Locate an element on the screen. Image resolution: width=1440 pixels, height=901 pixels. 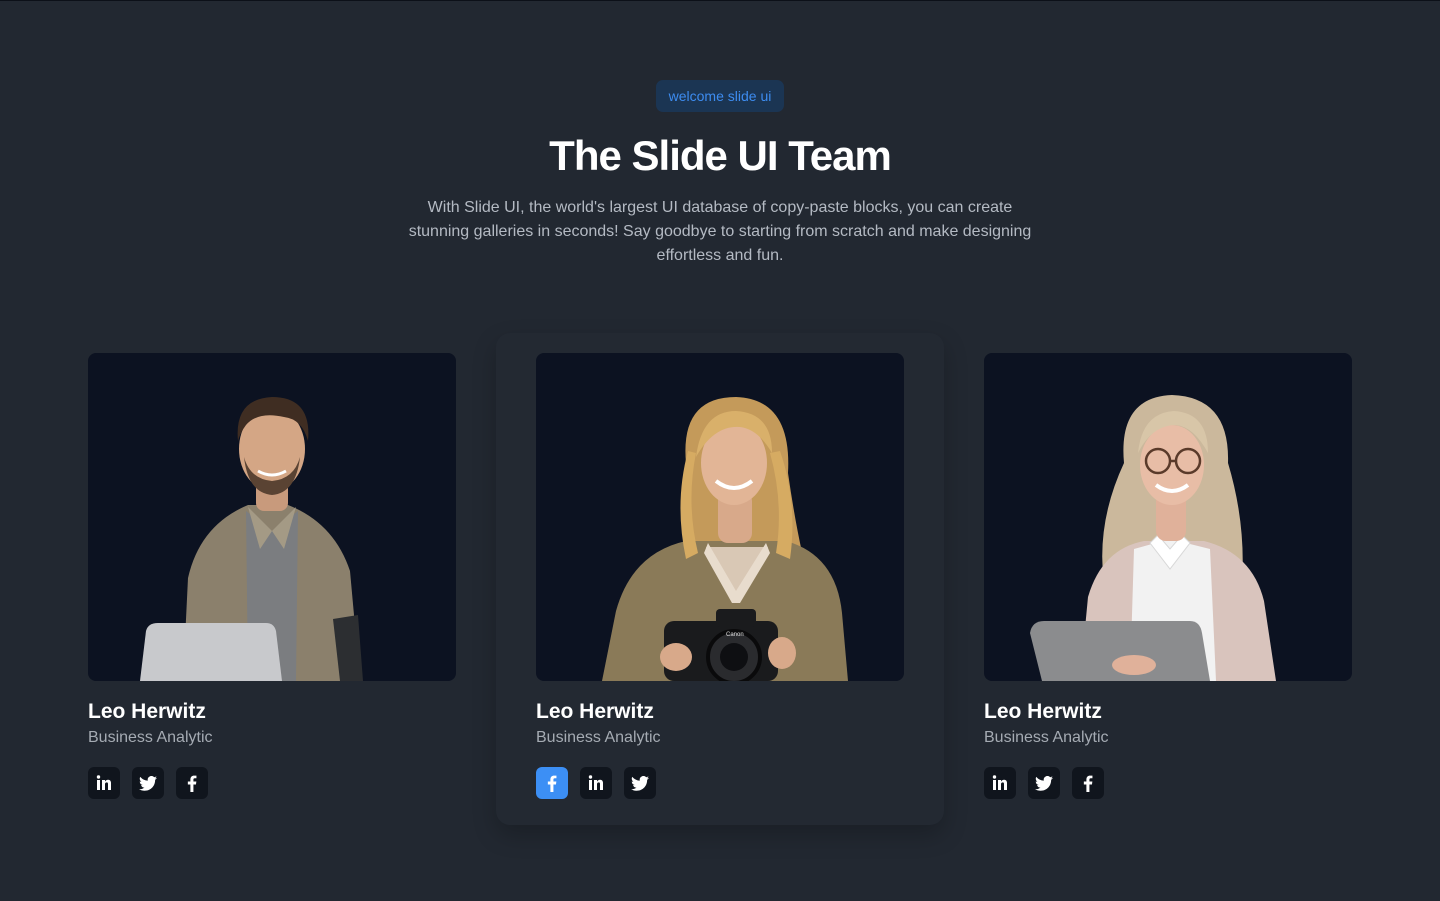
team-card-1: Leo Herwitz Business Analytic is located at coordinates (272, 576).